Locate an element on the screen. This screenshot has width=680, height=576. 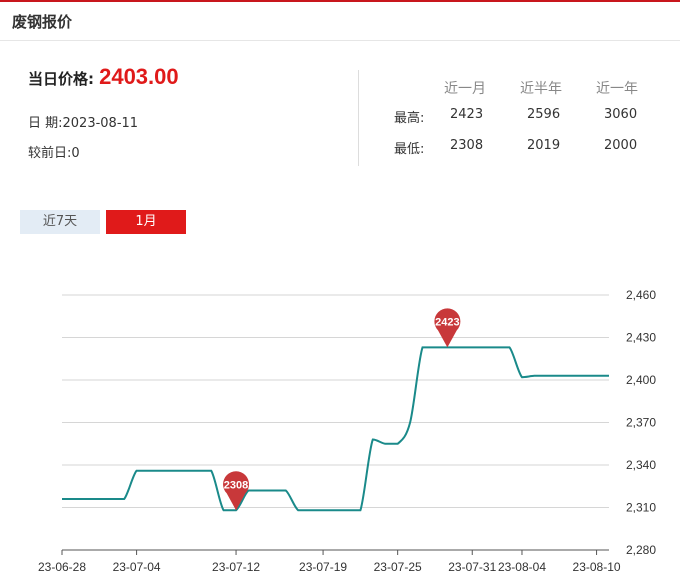
current-price: 当日价格: 2403.00 is located at coordinates (103, 77).